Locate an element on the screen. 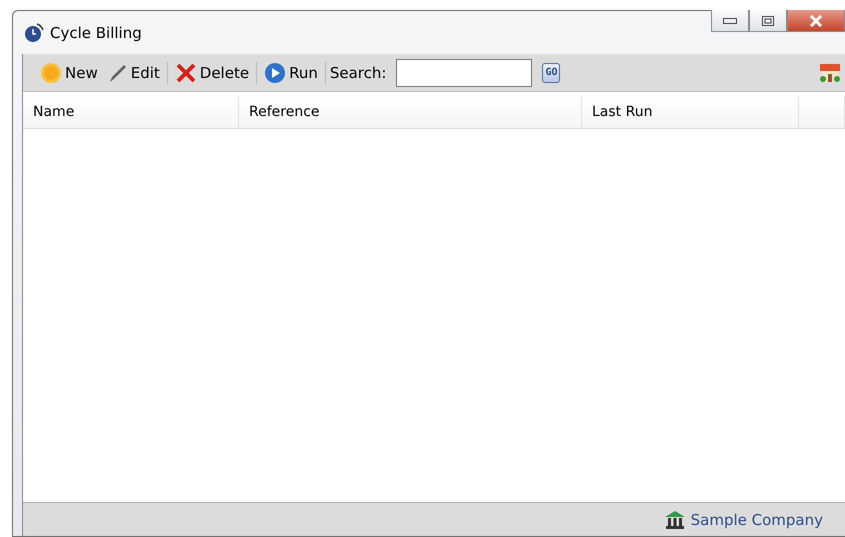  close-button is located at coordinates (816, 21).